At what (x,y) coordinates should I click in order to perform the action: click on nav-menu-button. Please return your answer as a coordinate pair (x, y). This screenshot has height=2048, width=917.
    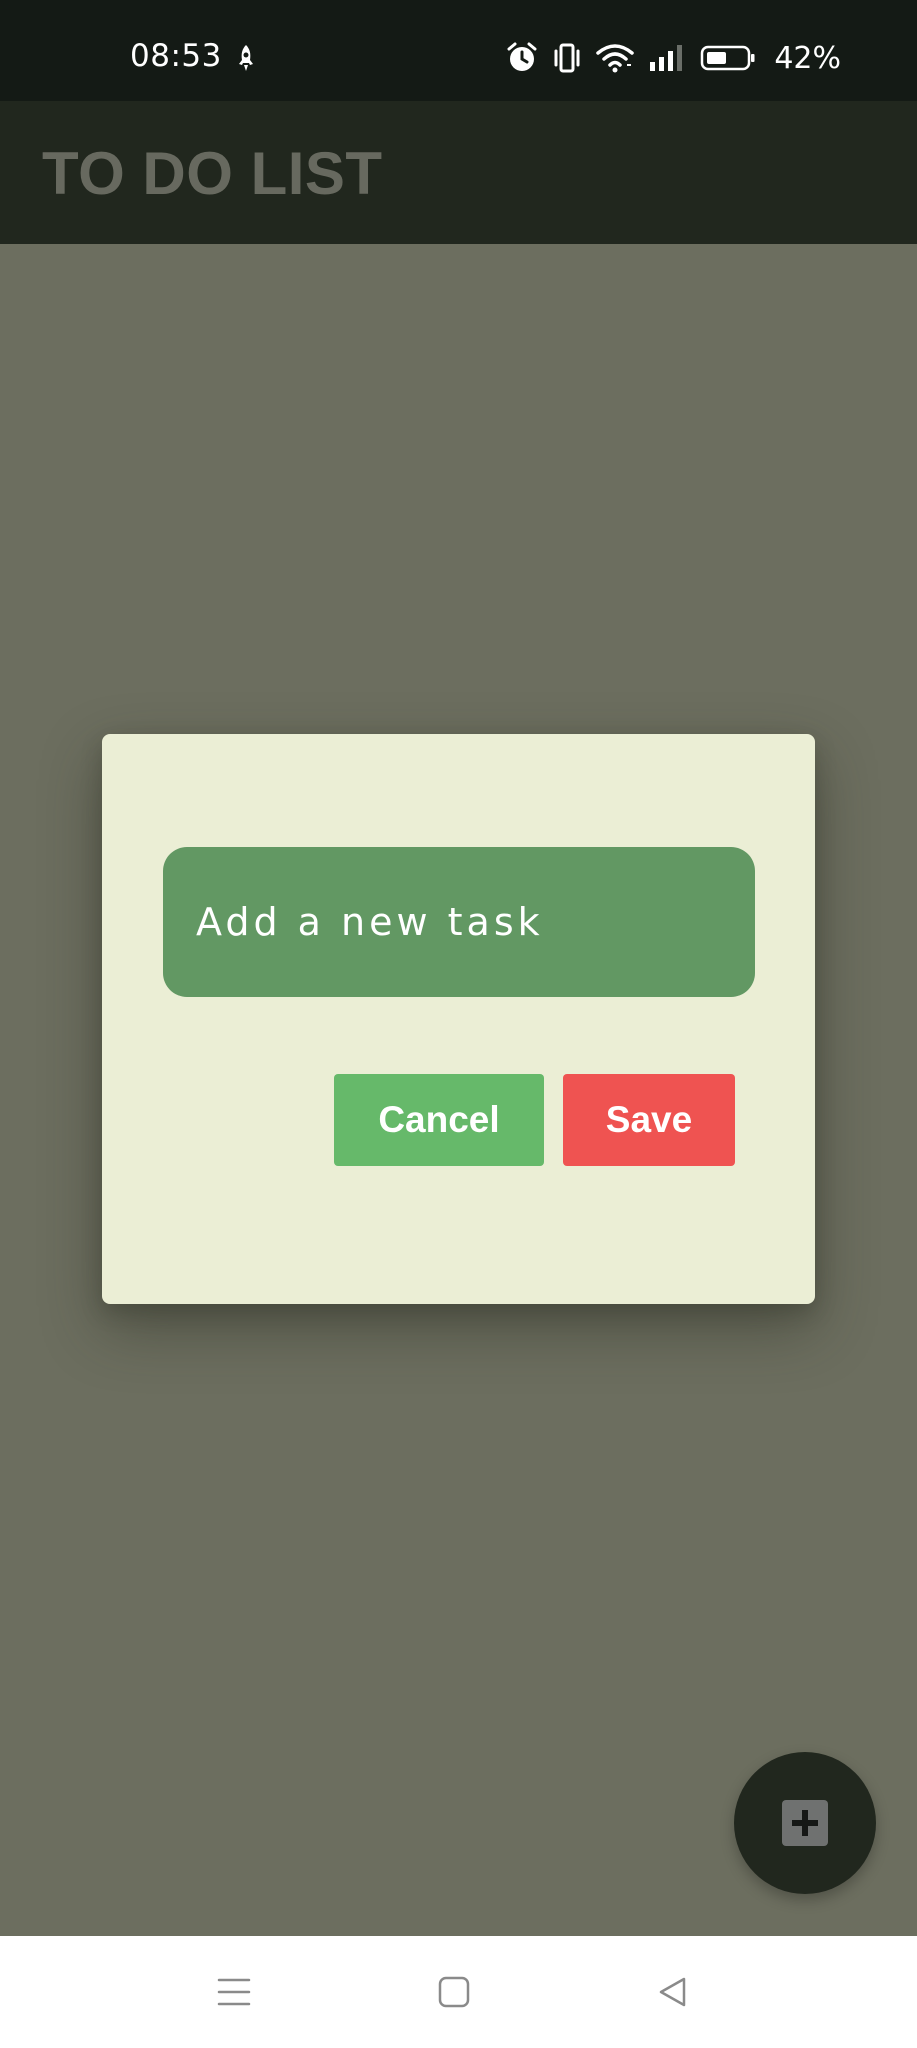
    Looking at the image, I should click on (234, 1992).